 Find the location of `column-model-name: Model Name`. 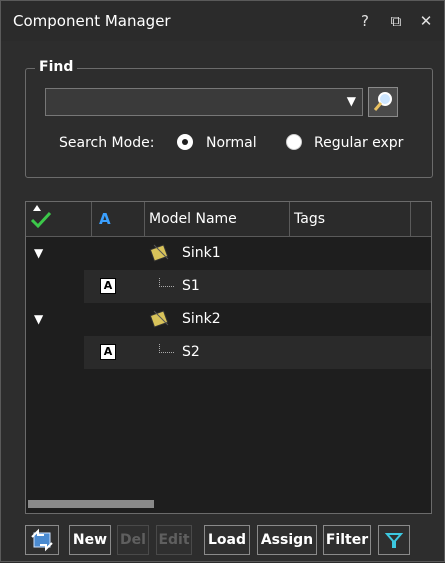

column-model-name: Model Name is located at coordinates (193, 219).